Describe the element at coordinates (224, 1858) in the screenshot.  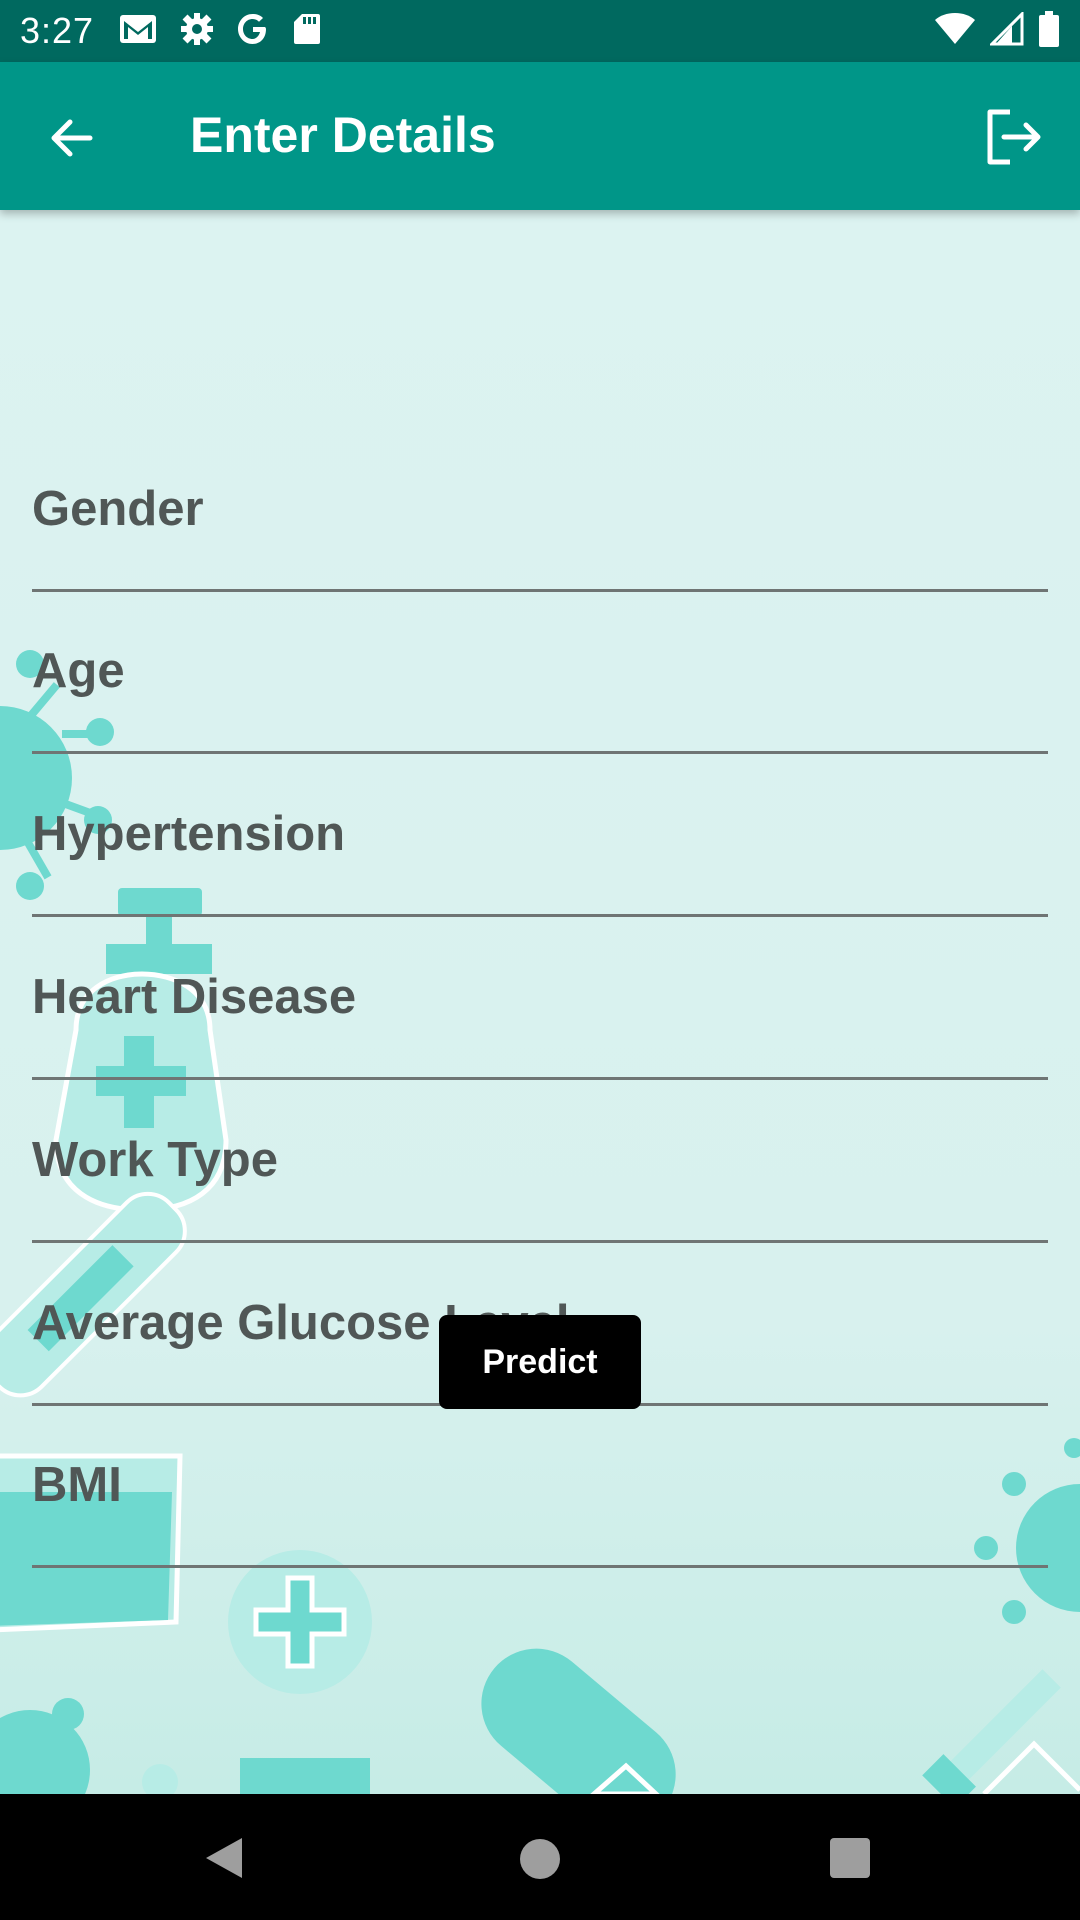
I see `nav-back-icon` at that location.